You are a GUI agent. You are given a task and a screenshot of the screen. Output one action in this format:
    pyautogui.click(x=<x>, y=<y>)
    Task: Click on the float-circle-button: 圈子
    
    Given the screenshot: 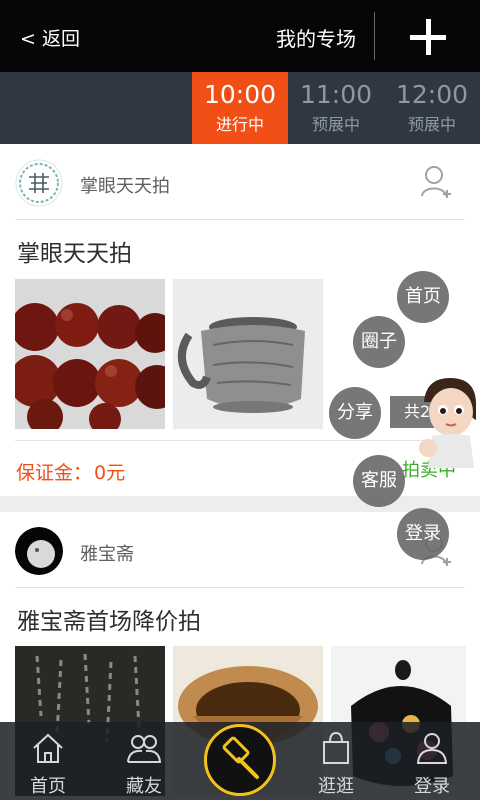 What is the action you would take?
    pyautogui.click(x=379, y=342)
    